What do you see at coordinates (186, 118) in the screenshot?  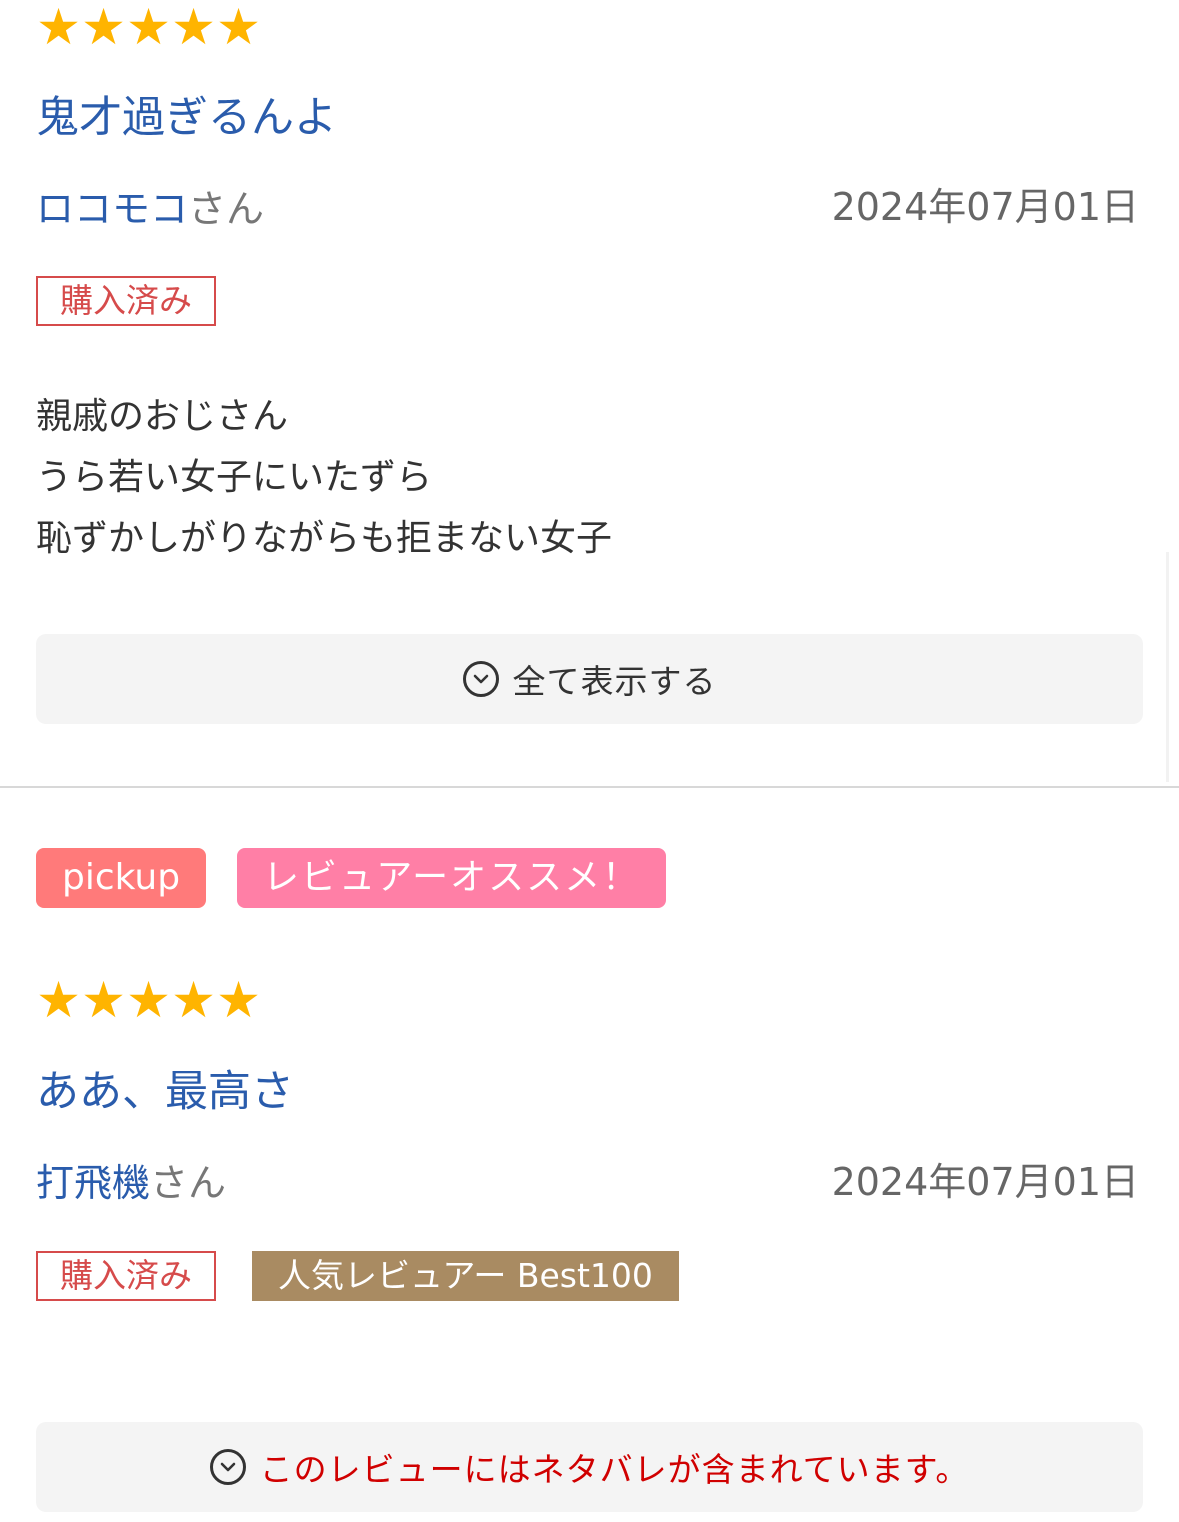 I see `review-title: 鬼才過ぎるんよ` at bounding box center [186, 118].